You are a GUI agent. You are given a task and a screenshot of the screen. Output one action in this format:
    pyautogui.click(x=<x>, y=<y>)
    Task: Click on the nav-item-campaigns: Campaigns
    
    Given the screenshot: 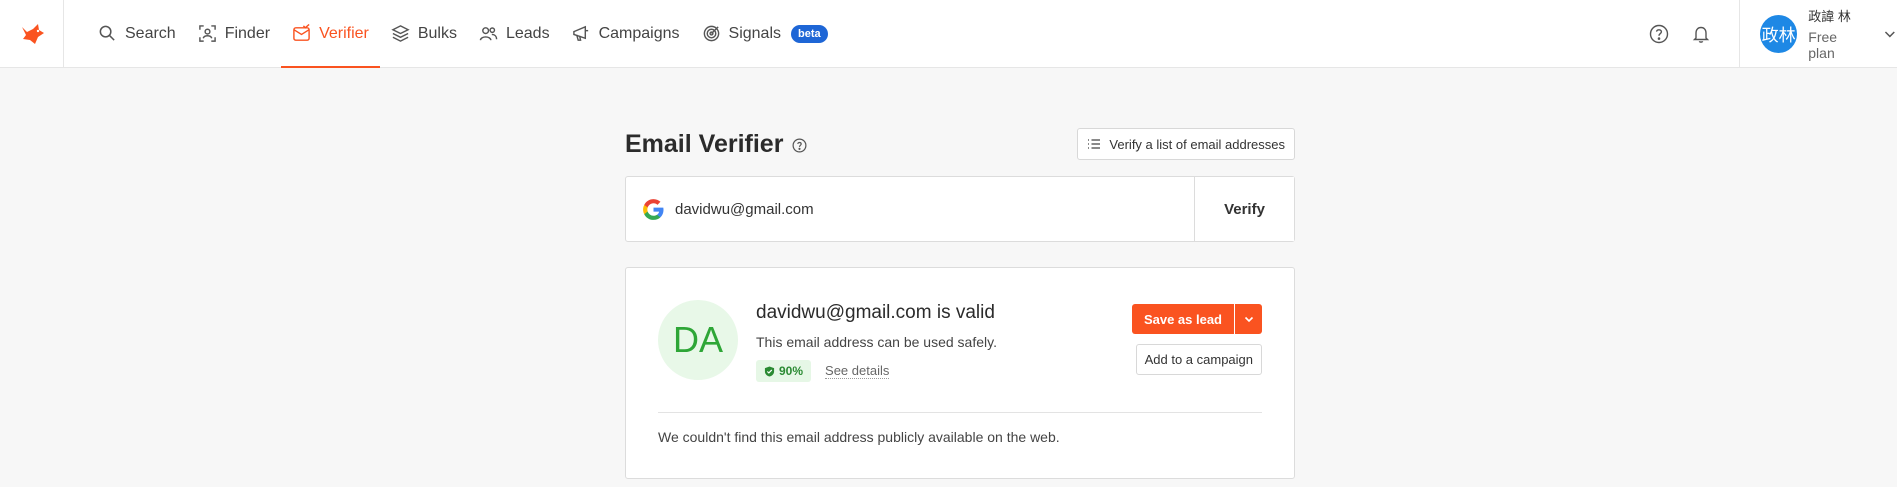 What is the action you would take?
    pyautogui.click(x=626, y=33)
    